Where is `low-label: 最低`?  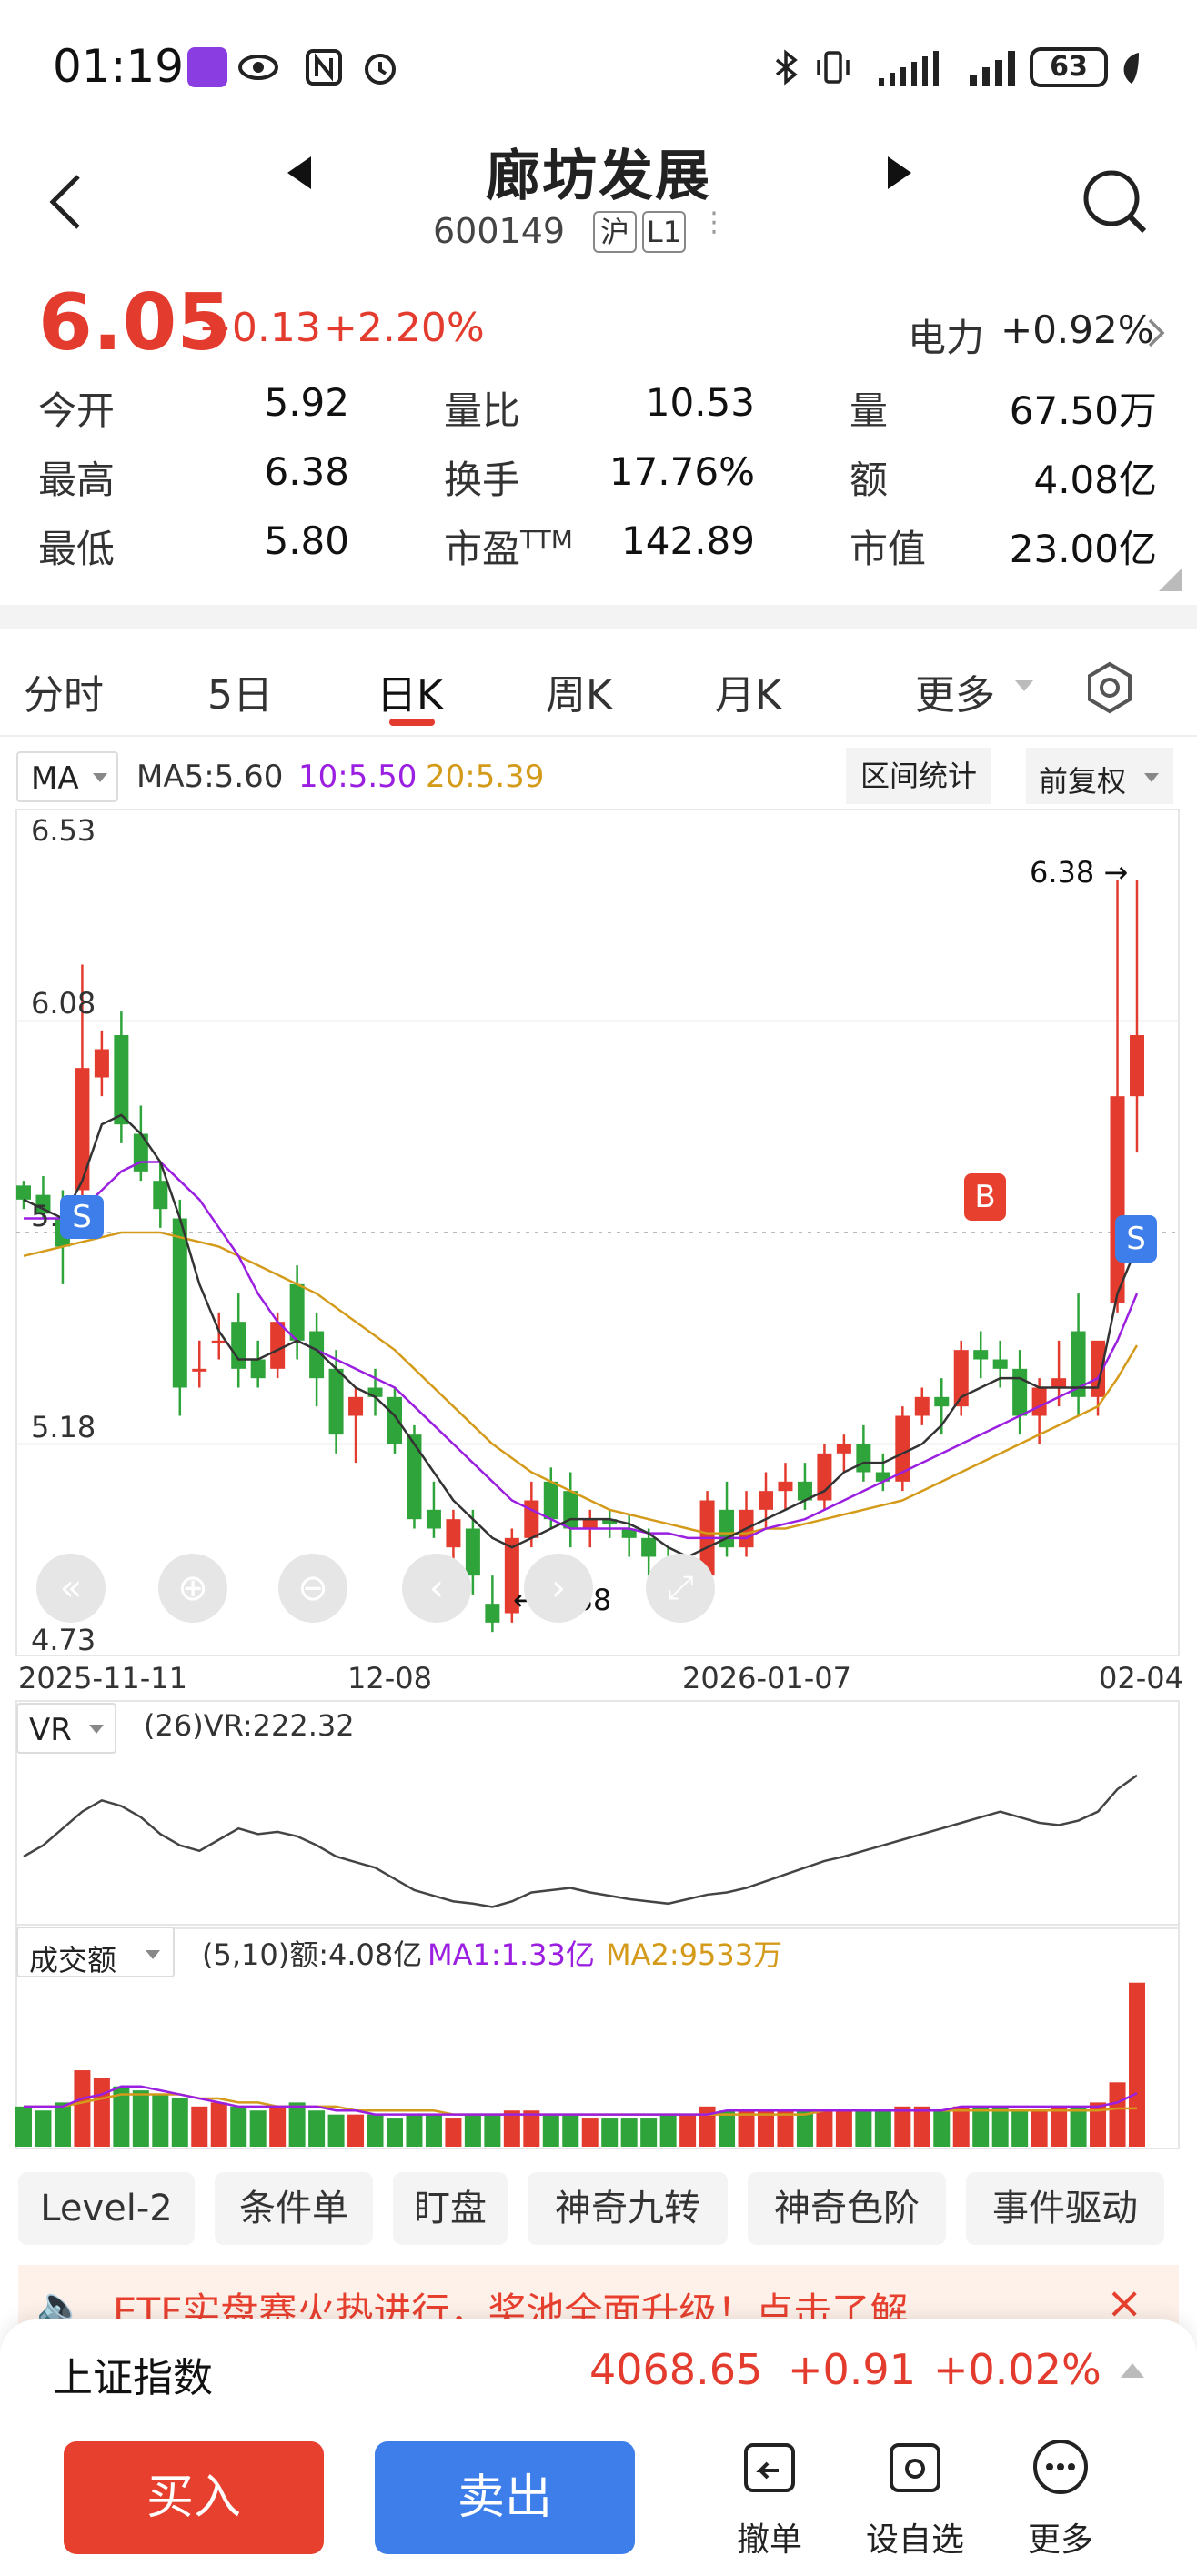 low-label: 最低 is located at coordinates (77, 549).